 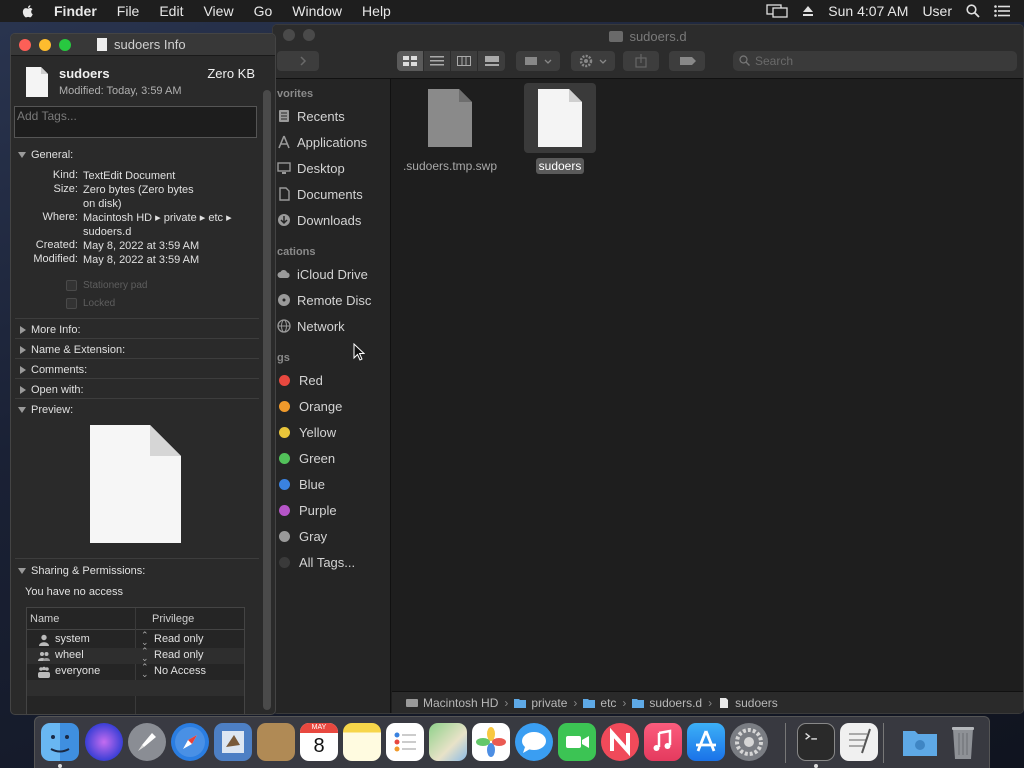 What do you see at coordinates (538, 61) in the screenshot?
I see `group-by-button` at bounding box center [538, 61].